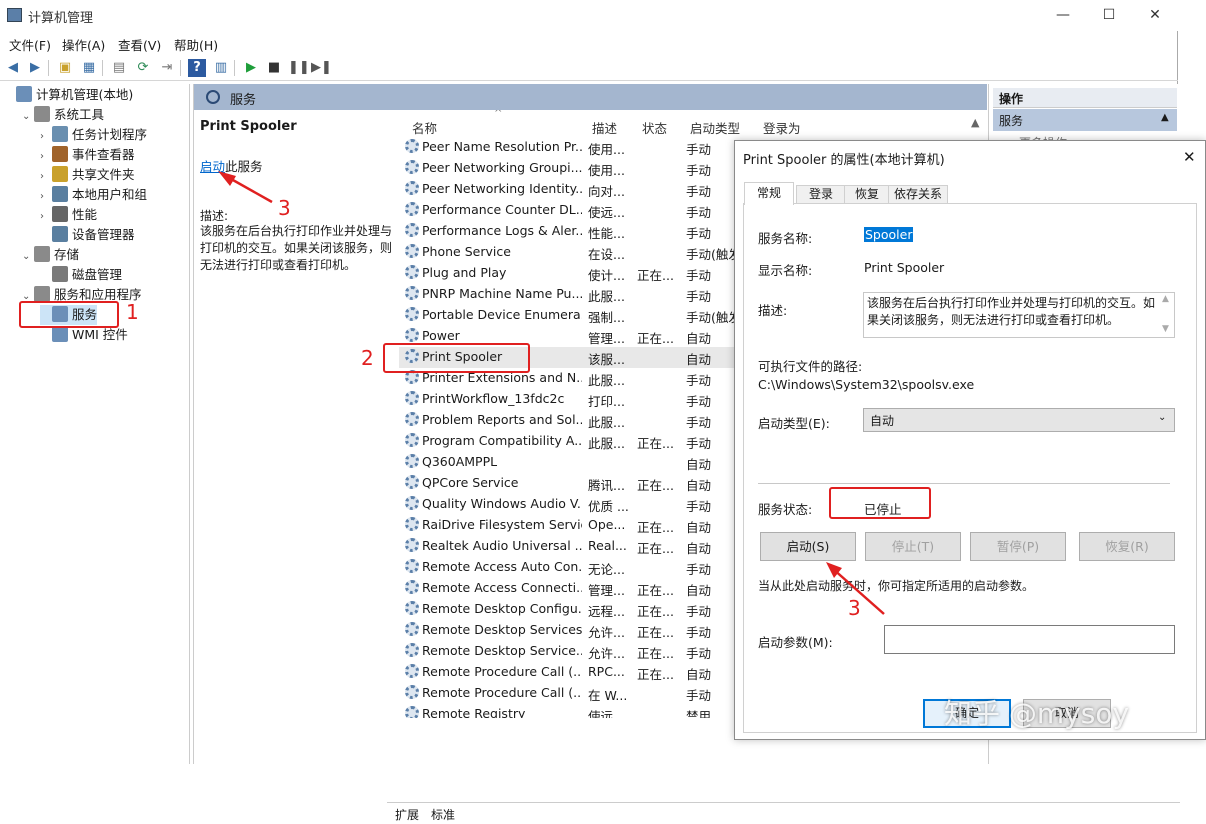 This screenshot has width=1206, height=824. Describe the element at coordinates (858, 591) in the screenshot. I see `annotation-arrow-button` at that location.